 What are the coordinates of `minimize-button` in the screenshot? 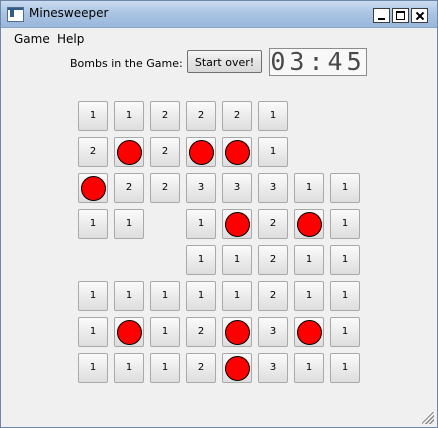 It's located at (381, 15).